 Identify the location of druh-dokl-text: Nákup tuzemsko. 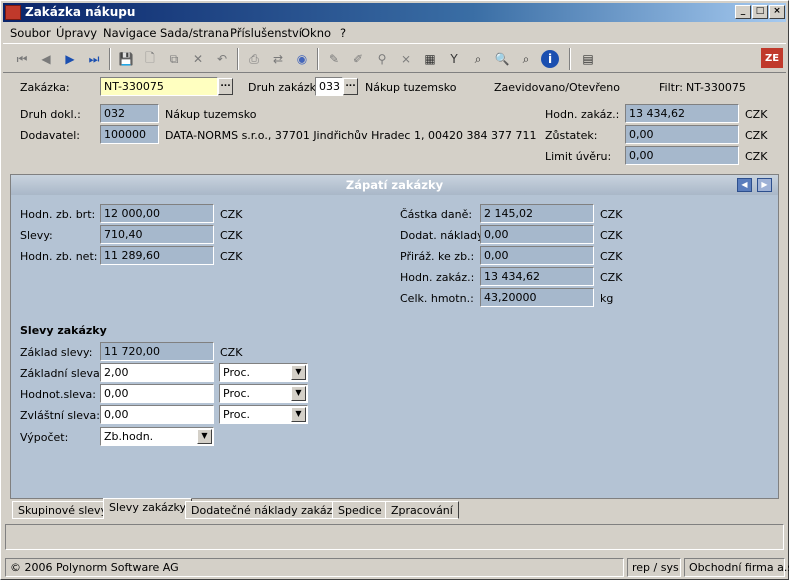
(211, 114).